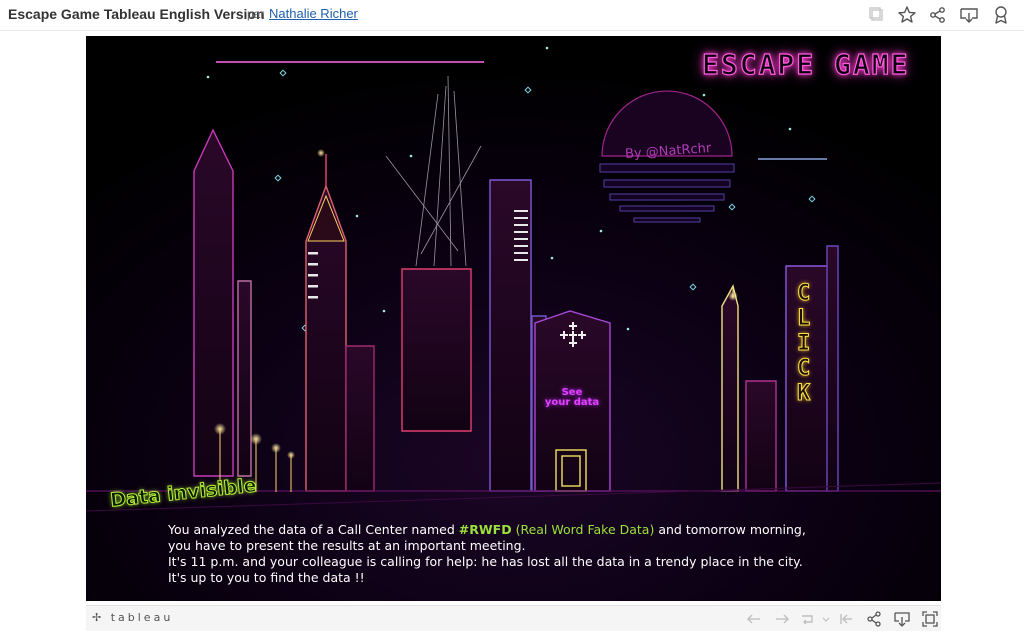 This screenshot has width=1024, height=636. What do you see at coordinates (907, 15) in the screenshot?
I see `favorite-star-icon` at bounding box center [907, 15].